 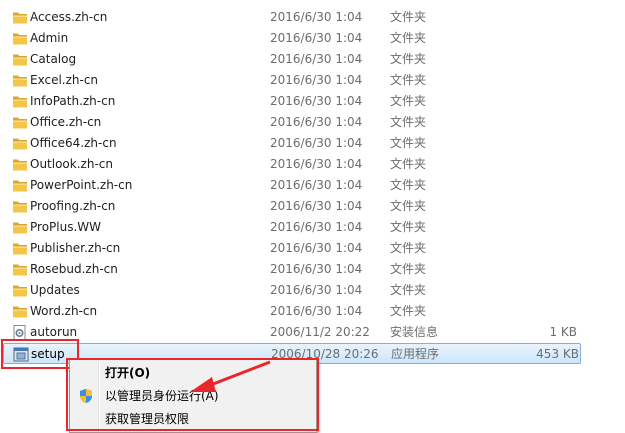 I want to click on file-row: Catalog 2016/6/30 1:04 文件夹, so click(x=312, y=59).